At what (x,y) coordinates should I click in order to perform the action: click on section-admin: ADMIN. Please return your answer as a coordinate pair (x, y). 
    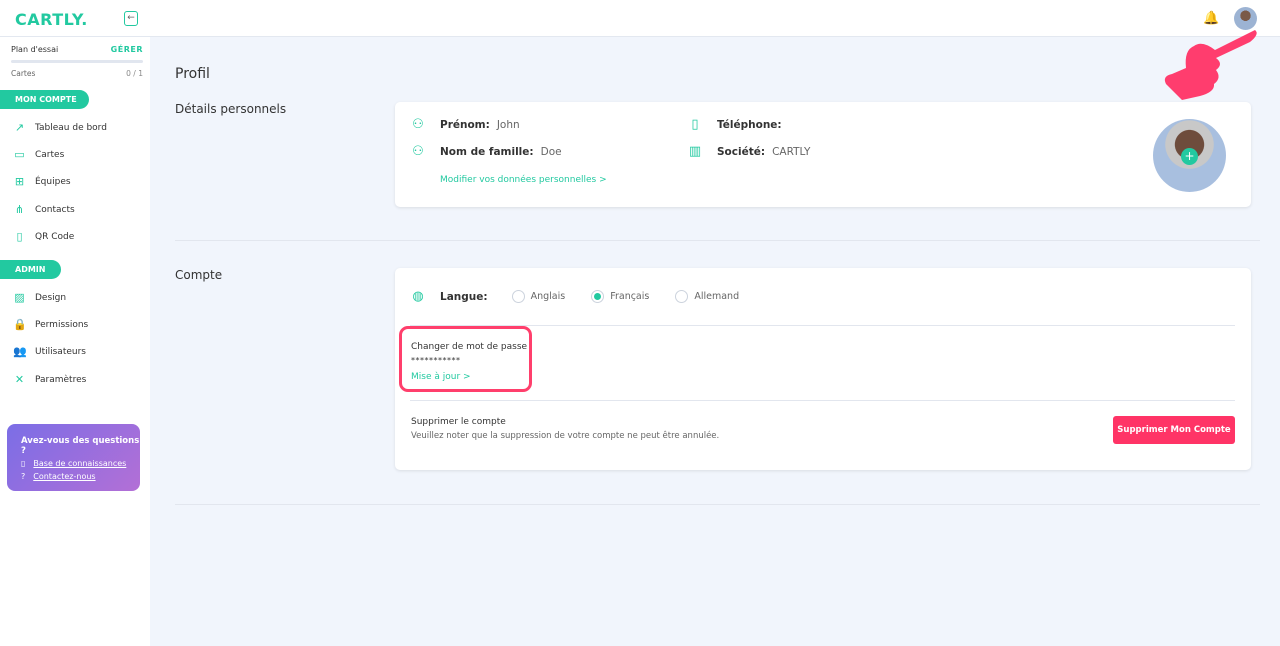
    Looking at the image, I should click on (30, 269).